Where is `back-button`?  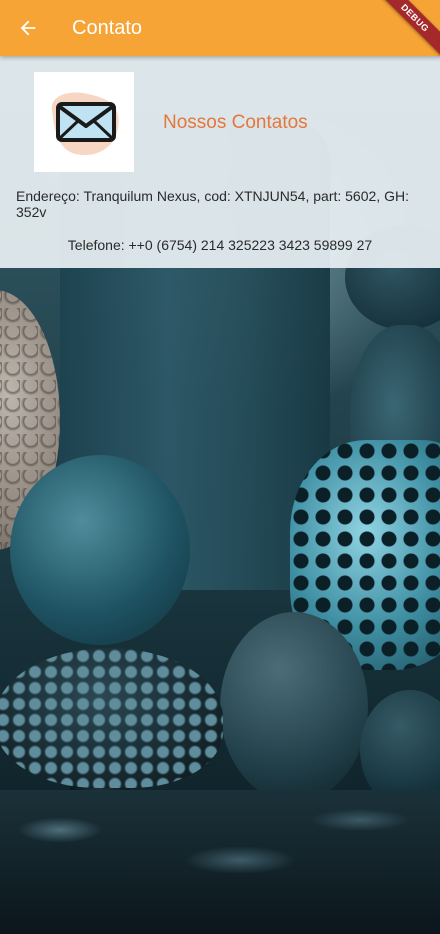 back-button is located at coordinates (28, 28).